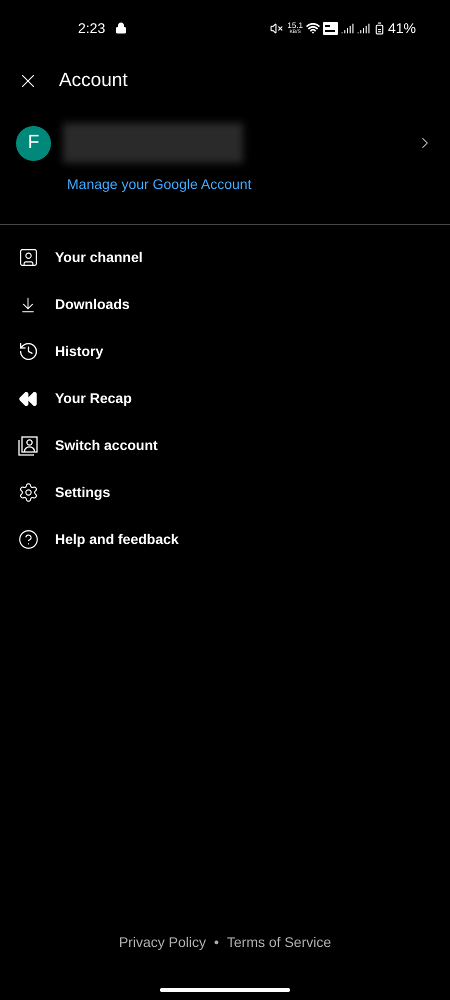 The image size is (450, 1000). I want to click on menu-item: Your Recap, so click(225, 398).